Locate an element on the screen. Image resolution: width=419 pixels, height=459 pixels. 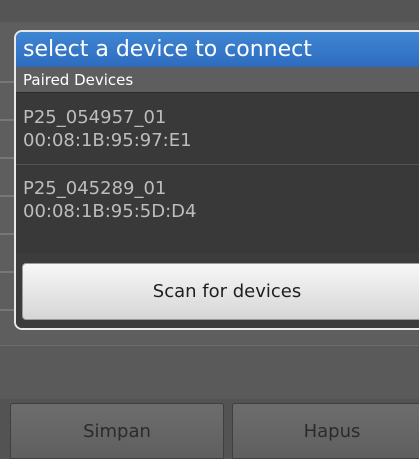
dialog-title: select a device to connect is located at coordinates (217, 49).